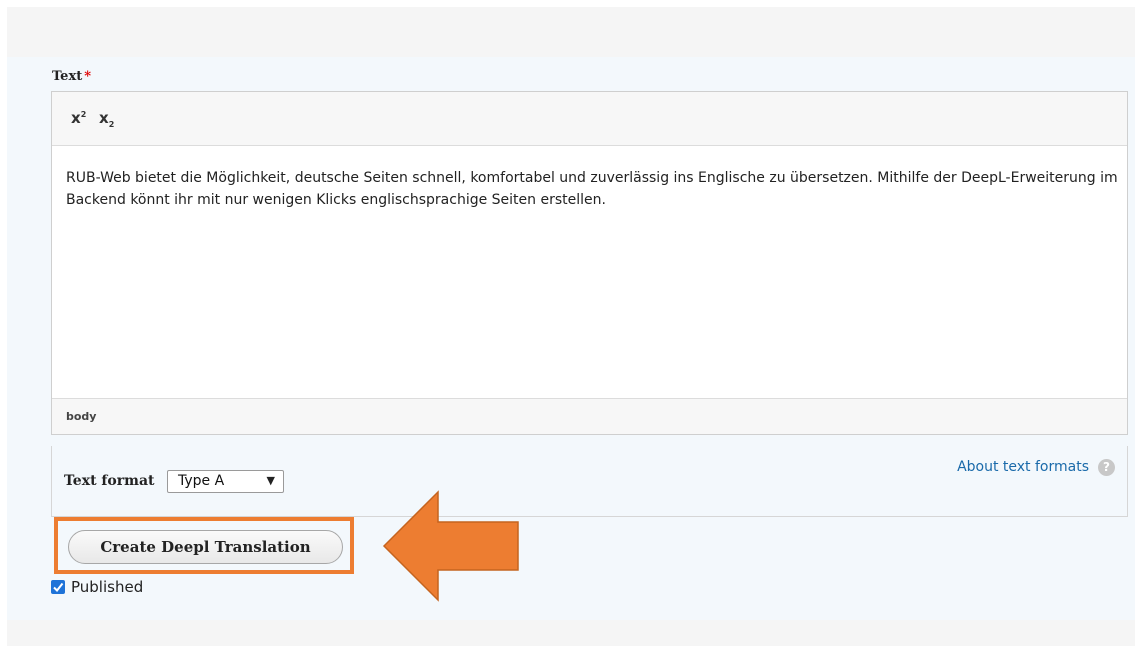 Image resolution: width=1135 pixels, height=646 pixels. I want to click on editor-toolbar: x2 x2, so click(589, 119).